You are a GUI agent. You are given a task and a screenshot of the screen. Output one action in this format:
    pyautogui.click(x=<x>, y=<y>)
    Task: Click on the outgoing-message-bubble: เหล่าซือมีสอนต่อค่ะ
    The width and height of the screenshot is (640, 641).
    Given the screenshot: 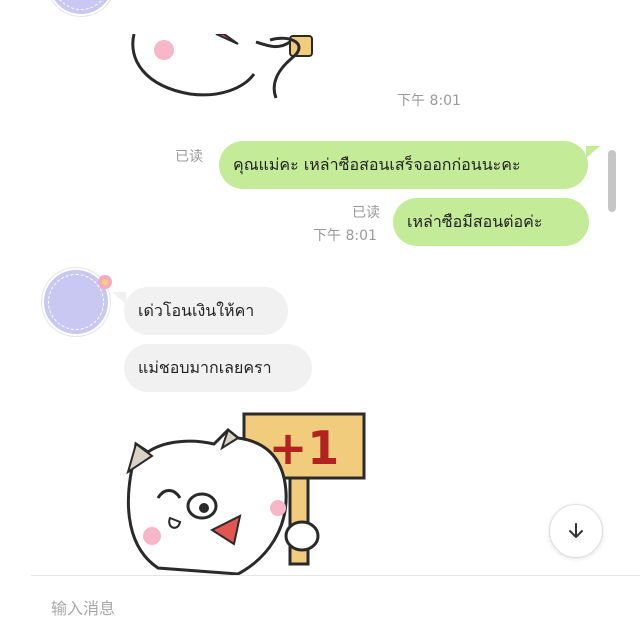 What is the action you would take?
    pyautogui.click(x=491, y=222)
    